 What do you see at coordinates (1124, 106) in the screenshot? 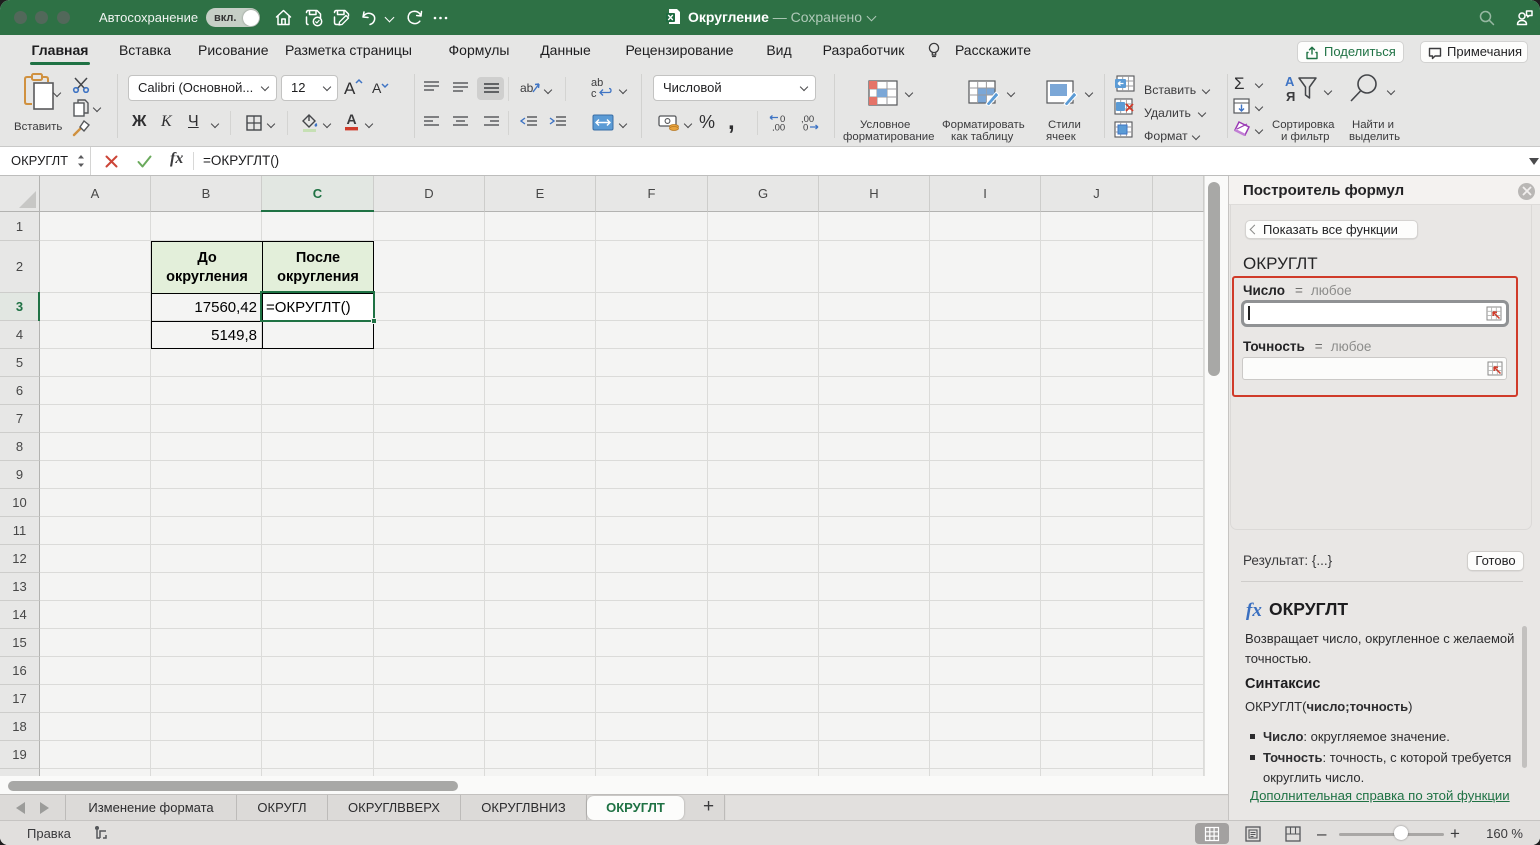
I see `delete-cells-icon` at bounding box center [1124, 106].